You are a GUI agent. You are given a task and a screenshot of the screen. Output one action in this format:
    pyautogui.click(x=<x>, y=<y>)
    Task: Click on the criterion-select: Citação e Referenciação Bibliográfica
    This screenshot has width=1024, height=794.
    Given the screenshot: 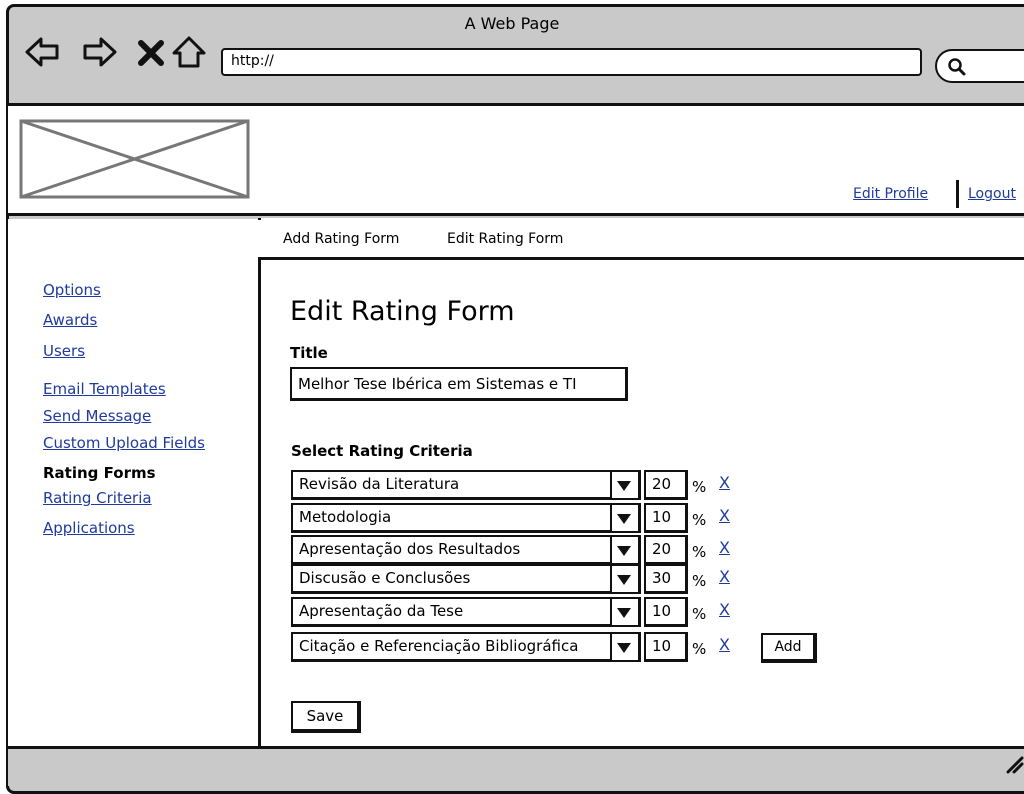 What is the action you would take?
    pyautogui.click(x=466, y=647)
    